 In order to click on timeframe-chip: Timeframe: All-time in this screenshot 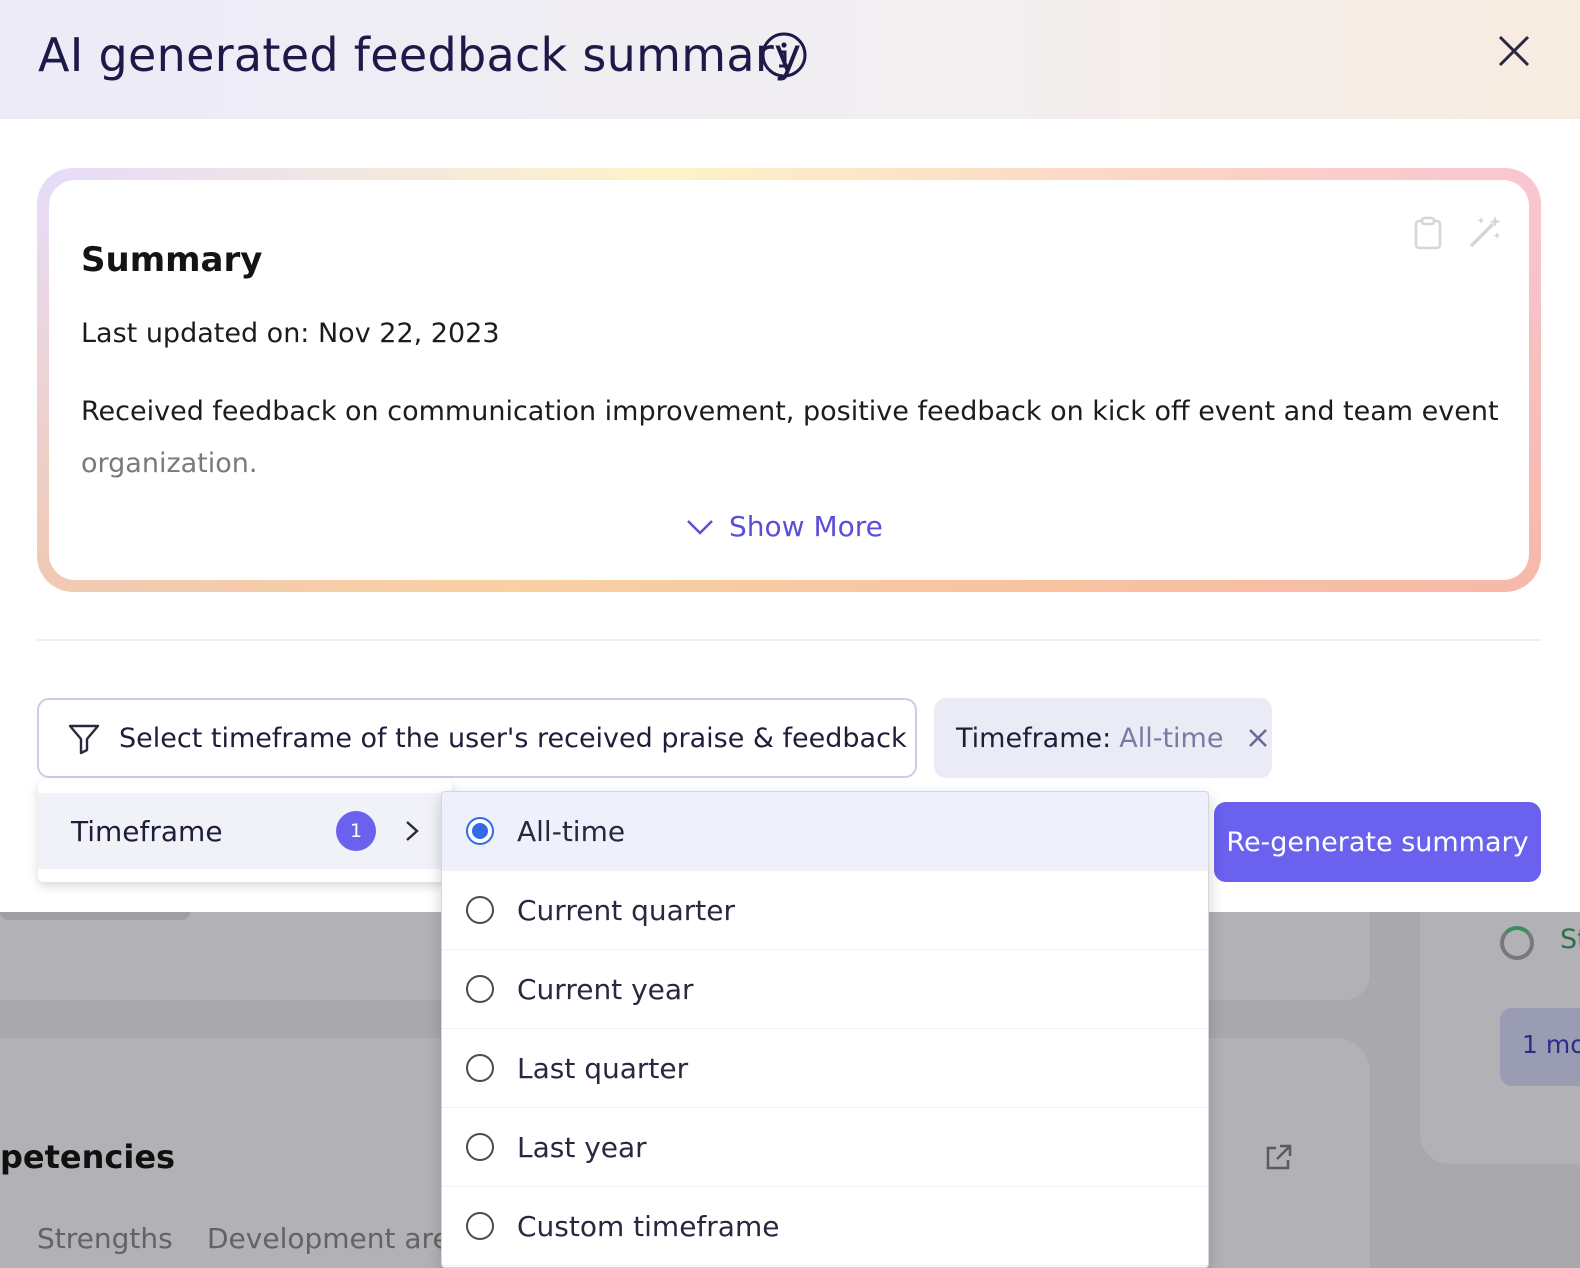, I will do `click(1103, 738)`.